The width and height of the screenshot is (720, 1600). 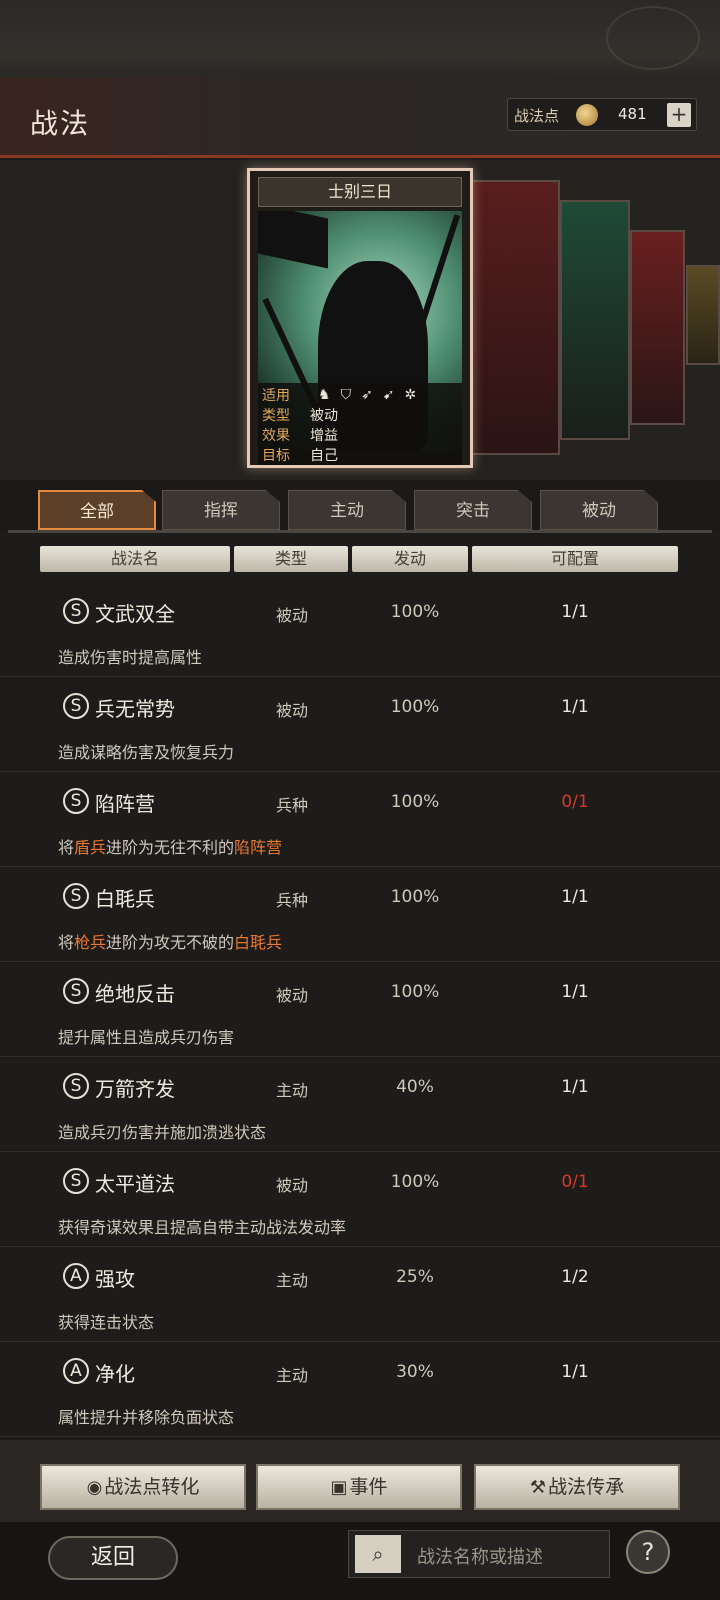 What do you see at coordinates (221, 510) in the screenshot?
I see `tab-command: 指挥` at bounding box center [221, 510].